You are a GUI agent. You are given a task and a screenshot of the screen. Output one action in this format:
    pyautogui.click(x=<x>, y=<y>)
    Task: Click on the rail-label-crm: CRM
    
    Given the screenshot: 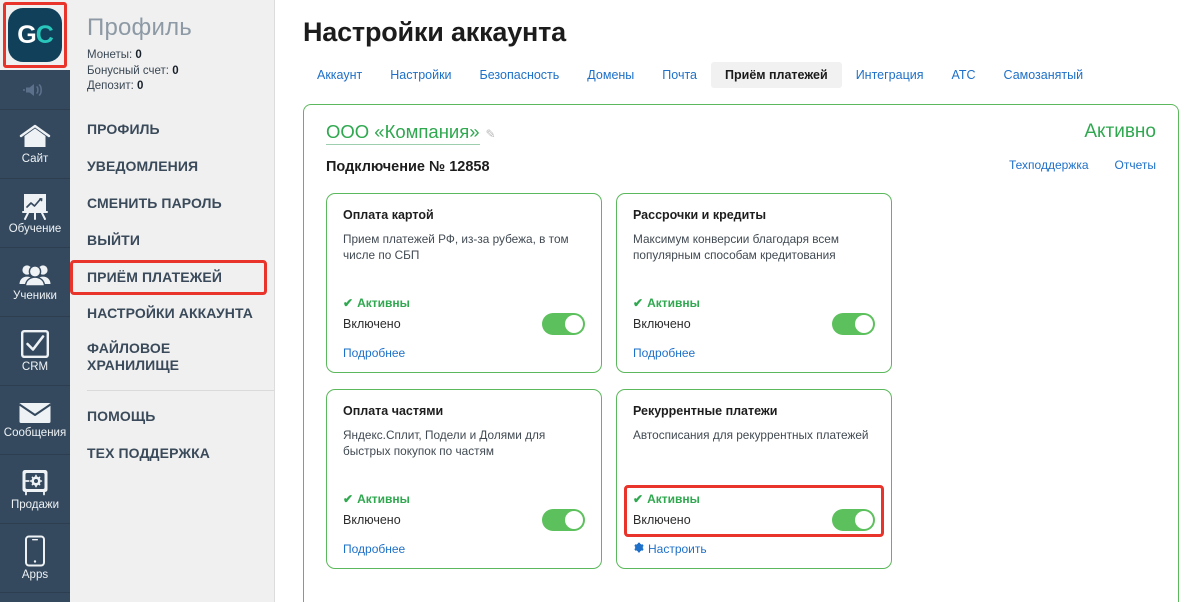 What is the action you would take?
    pyautogui.click(x=35, y=366)
    